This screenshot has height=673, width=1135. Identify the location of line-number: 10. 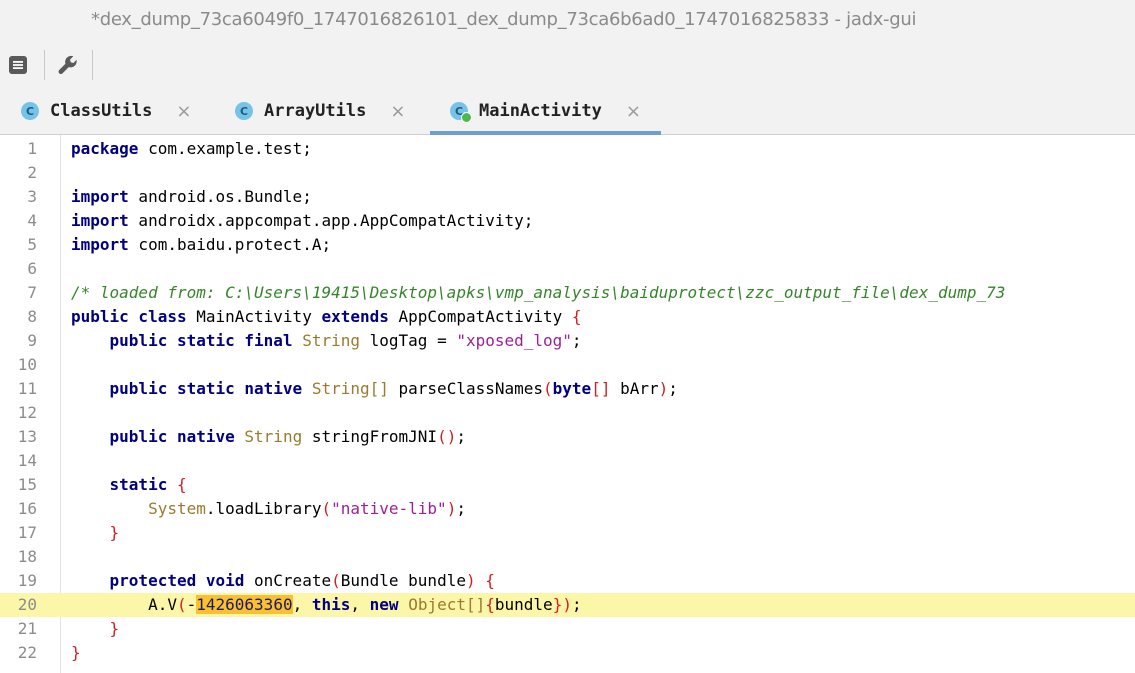
(27, 364).